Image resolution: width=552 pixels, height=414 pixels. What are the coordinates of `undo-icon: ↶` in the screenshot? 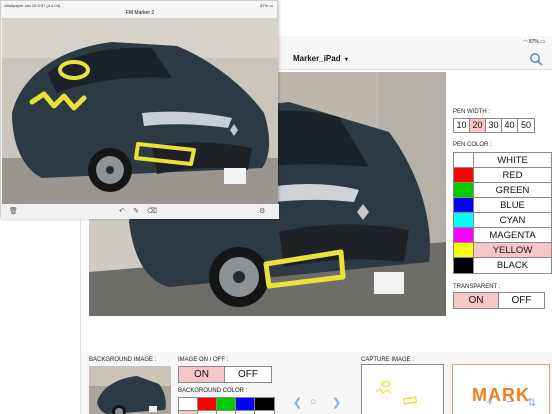 It's located at (122, 211).